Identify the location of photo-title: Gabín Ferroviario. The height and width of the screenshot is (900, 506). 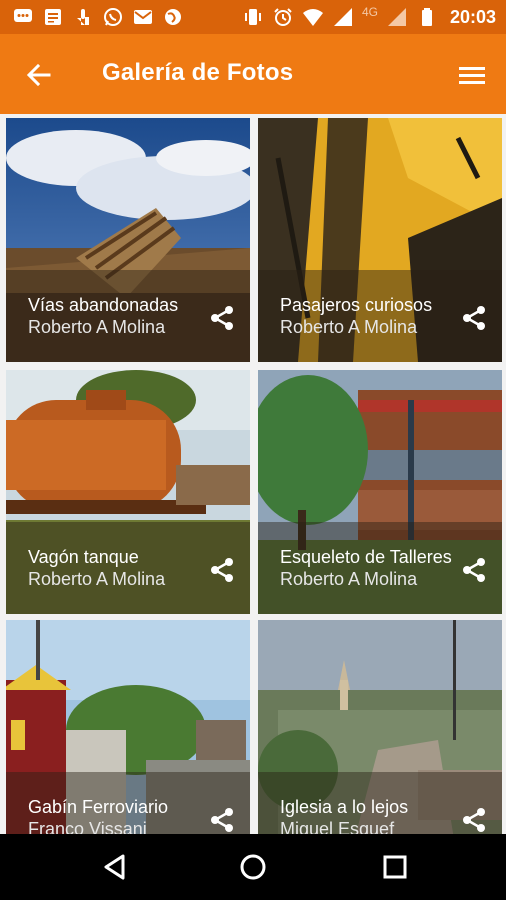
(98, 807).